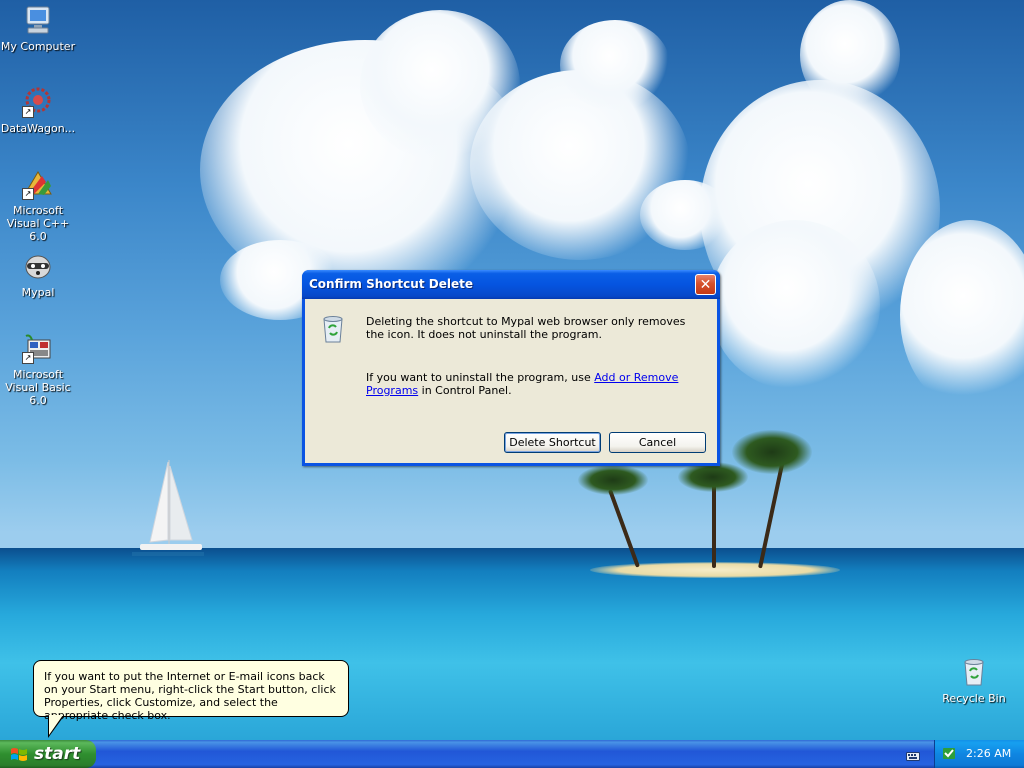 This screenshot has width=1024, height=768. Describe the element at coordinates (511, 284) in the screenshot. I see `dialog-titlebar: Confirm Shortcut Delete ✕` at that location.